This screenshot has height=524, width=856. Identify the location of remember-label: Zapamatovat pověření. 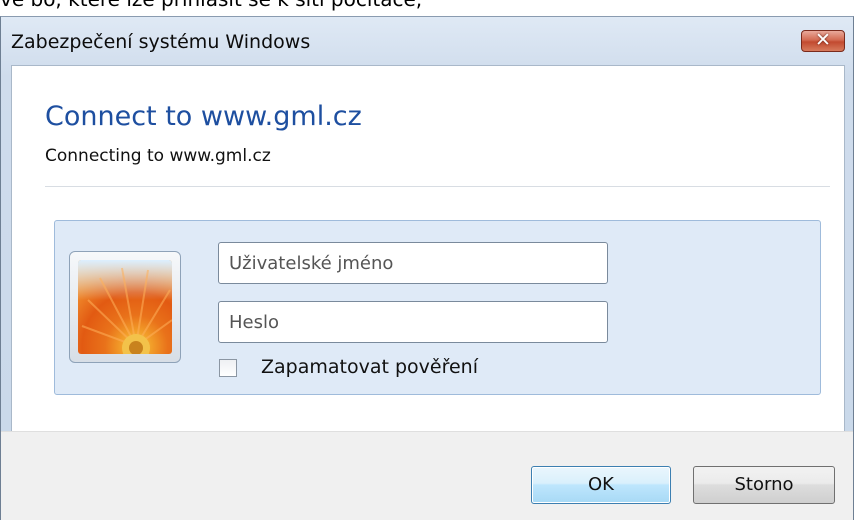
(369, 367).